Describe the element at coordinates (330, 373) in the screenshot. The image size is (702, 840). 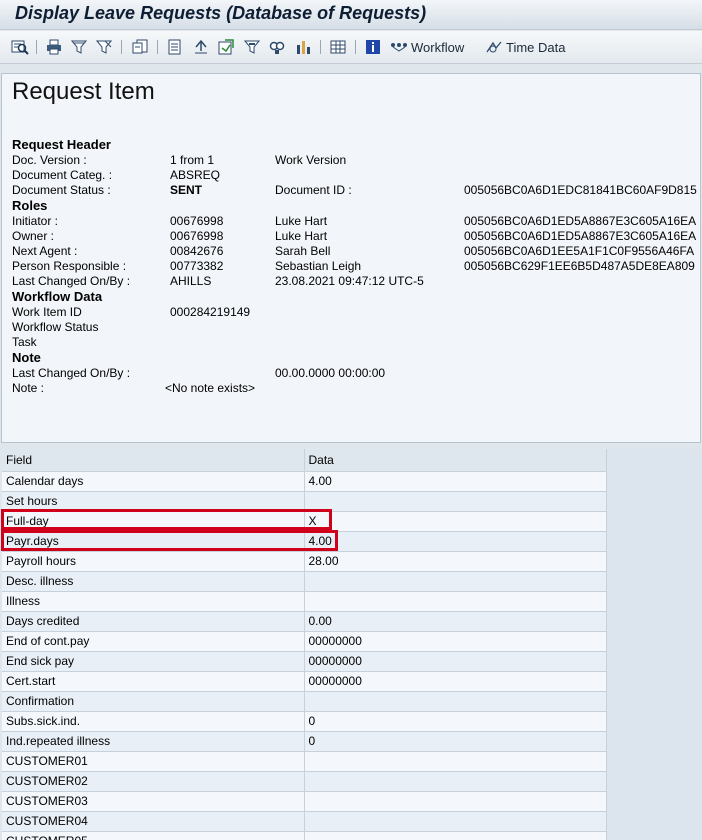
I see `note-last-changed-value: 00.00.0000 00:00:00` at that location.